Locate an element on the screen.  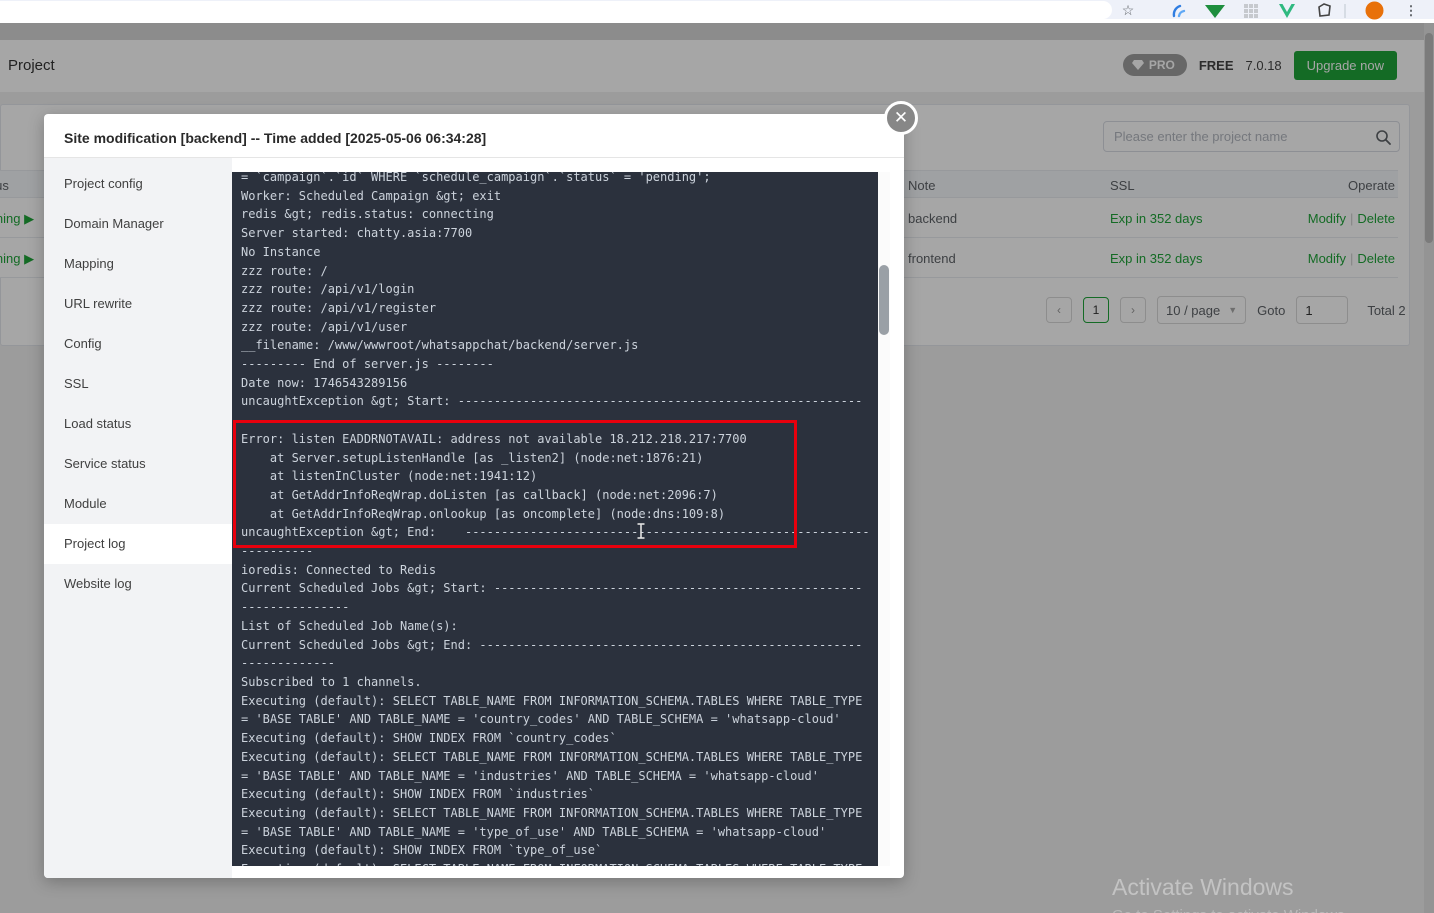
log-scrollbar is located at coordinates (884, 519).